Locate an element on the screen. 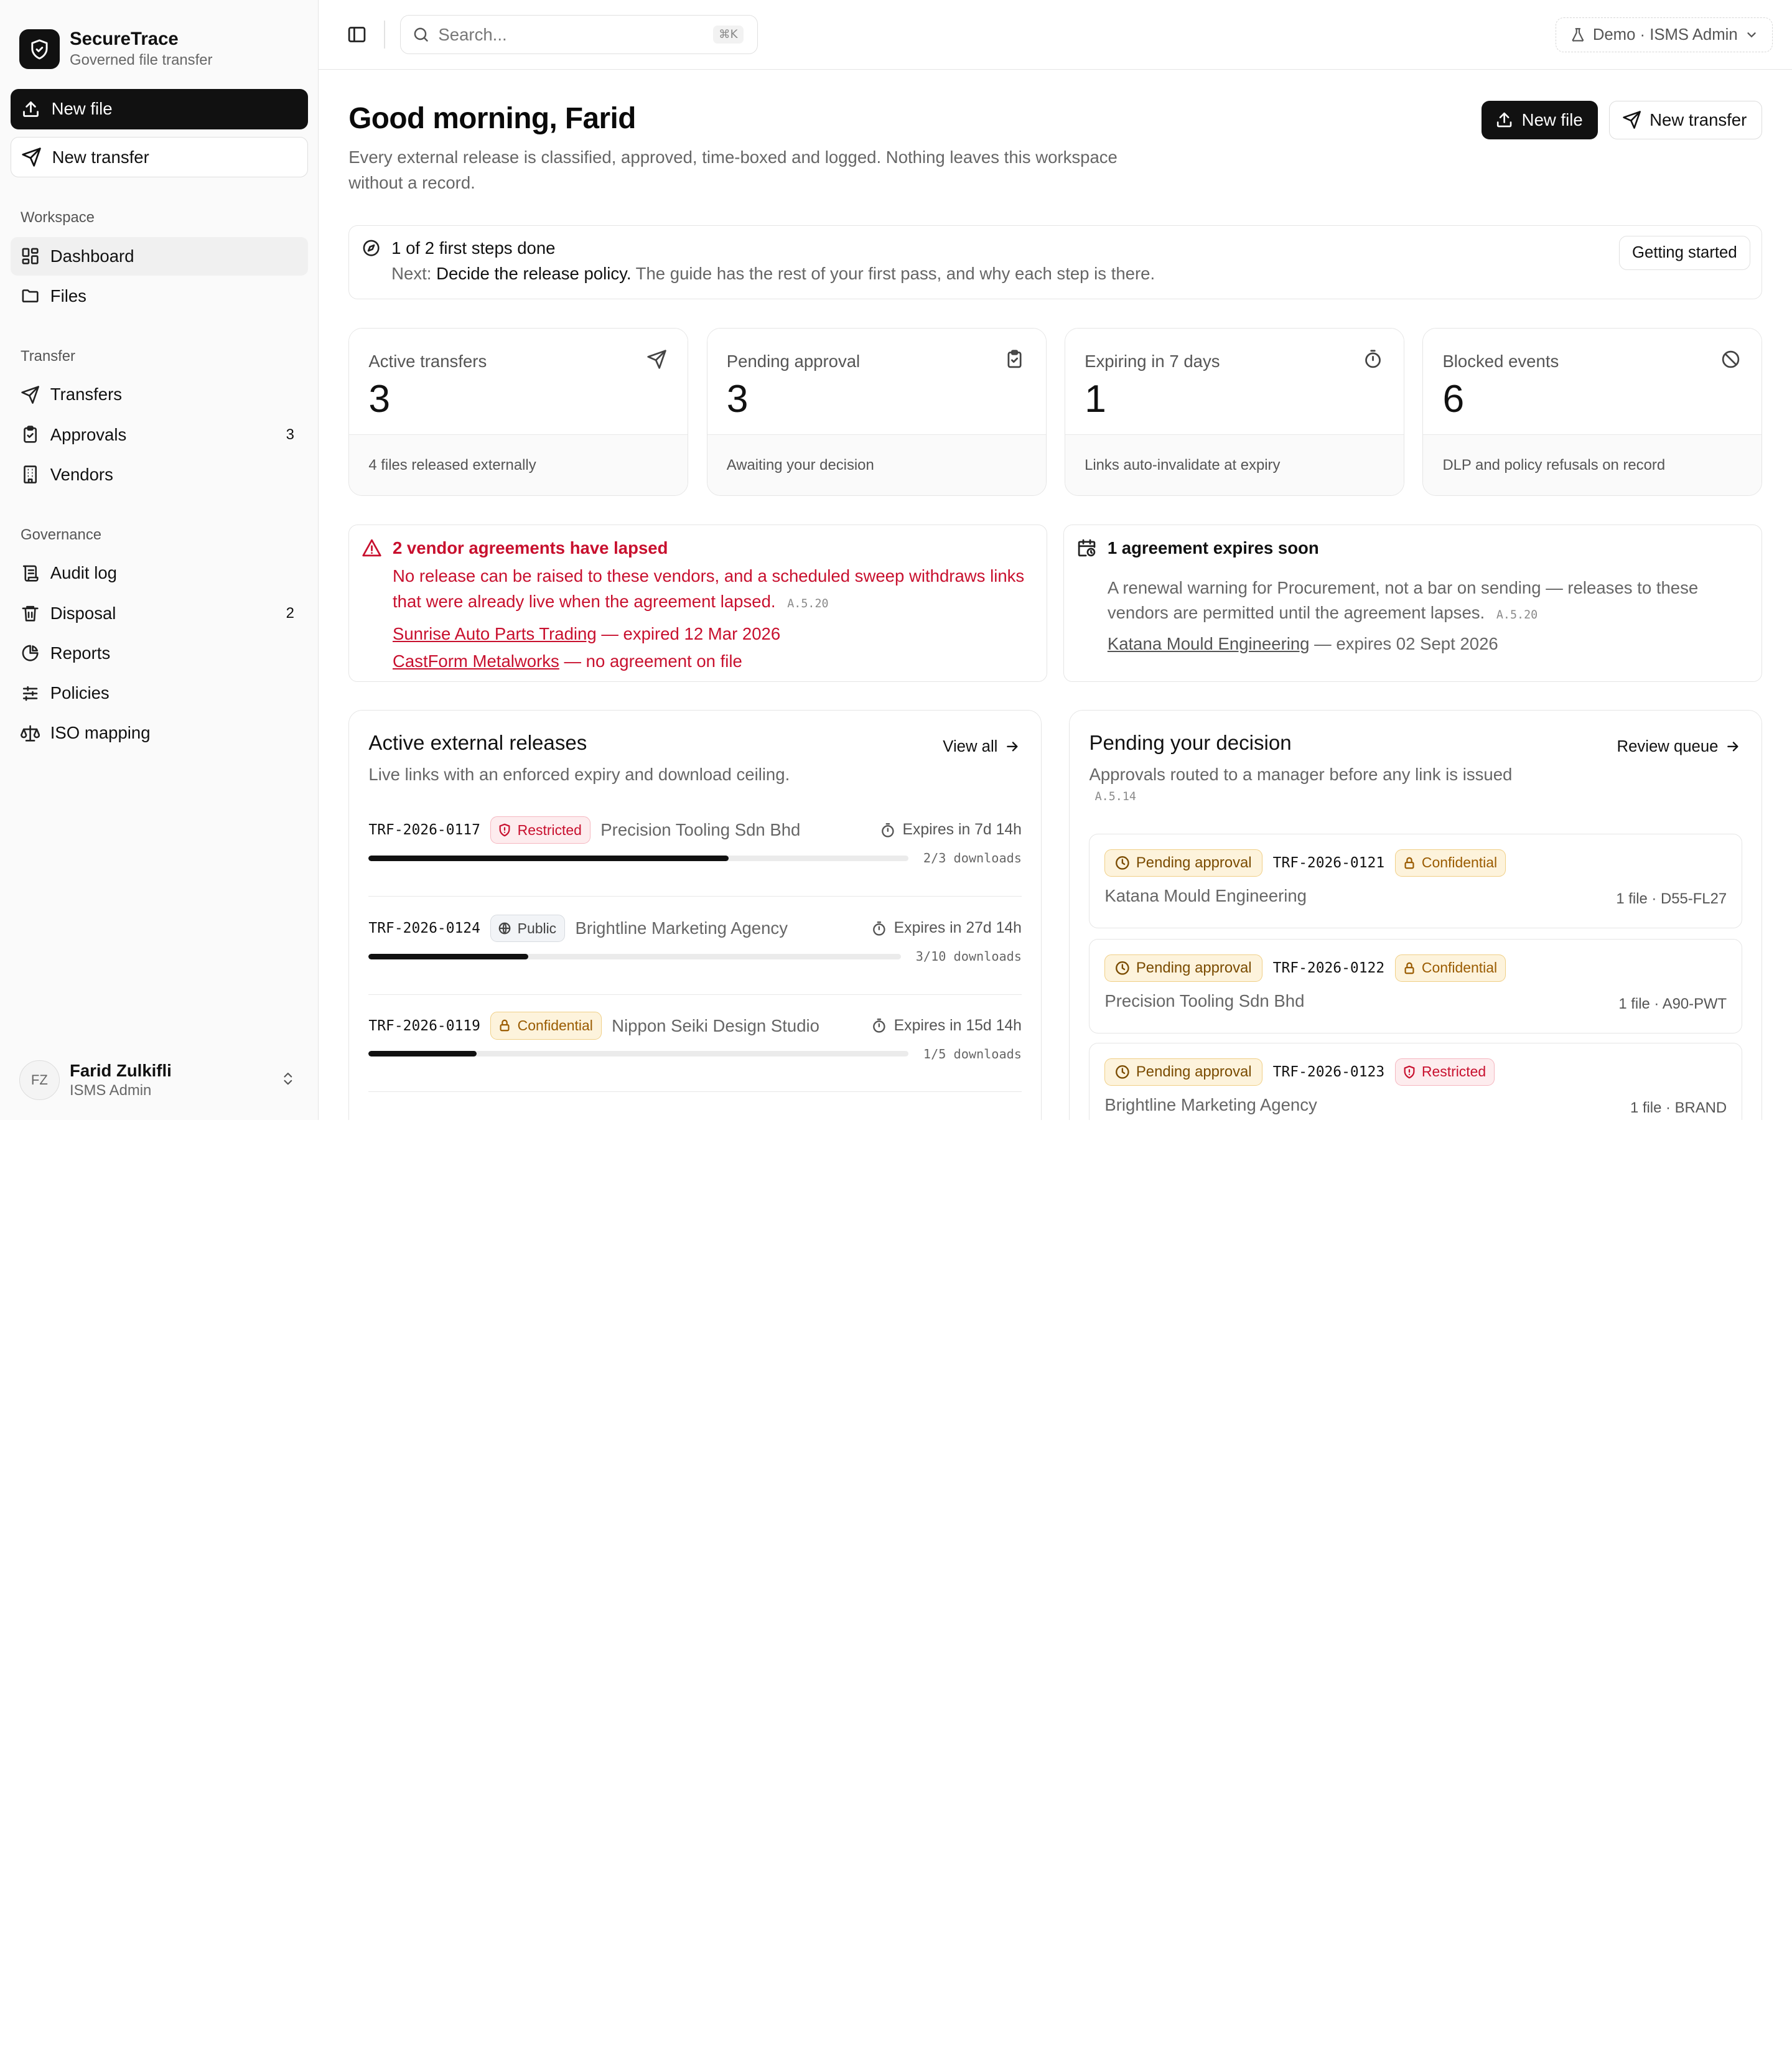 Image resolution: width=1792 pixels, height=2057 pixels. sidebar-item-policies: Policies is located at coordinates (159, 693).